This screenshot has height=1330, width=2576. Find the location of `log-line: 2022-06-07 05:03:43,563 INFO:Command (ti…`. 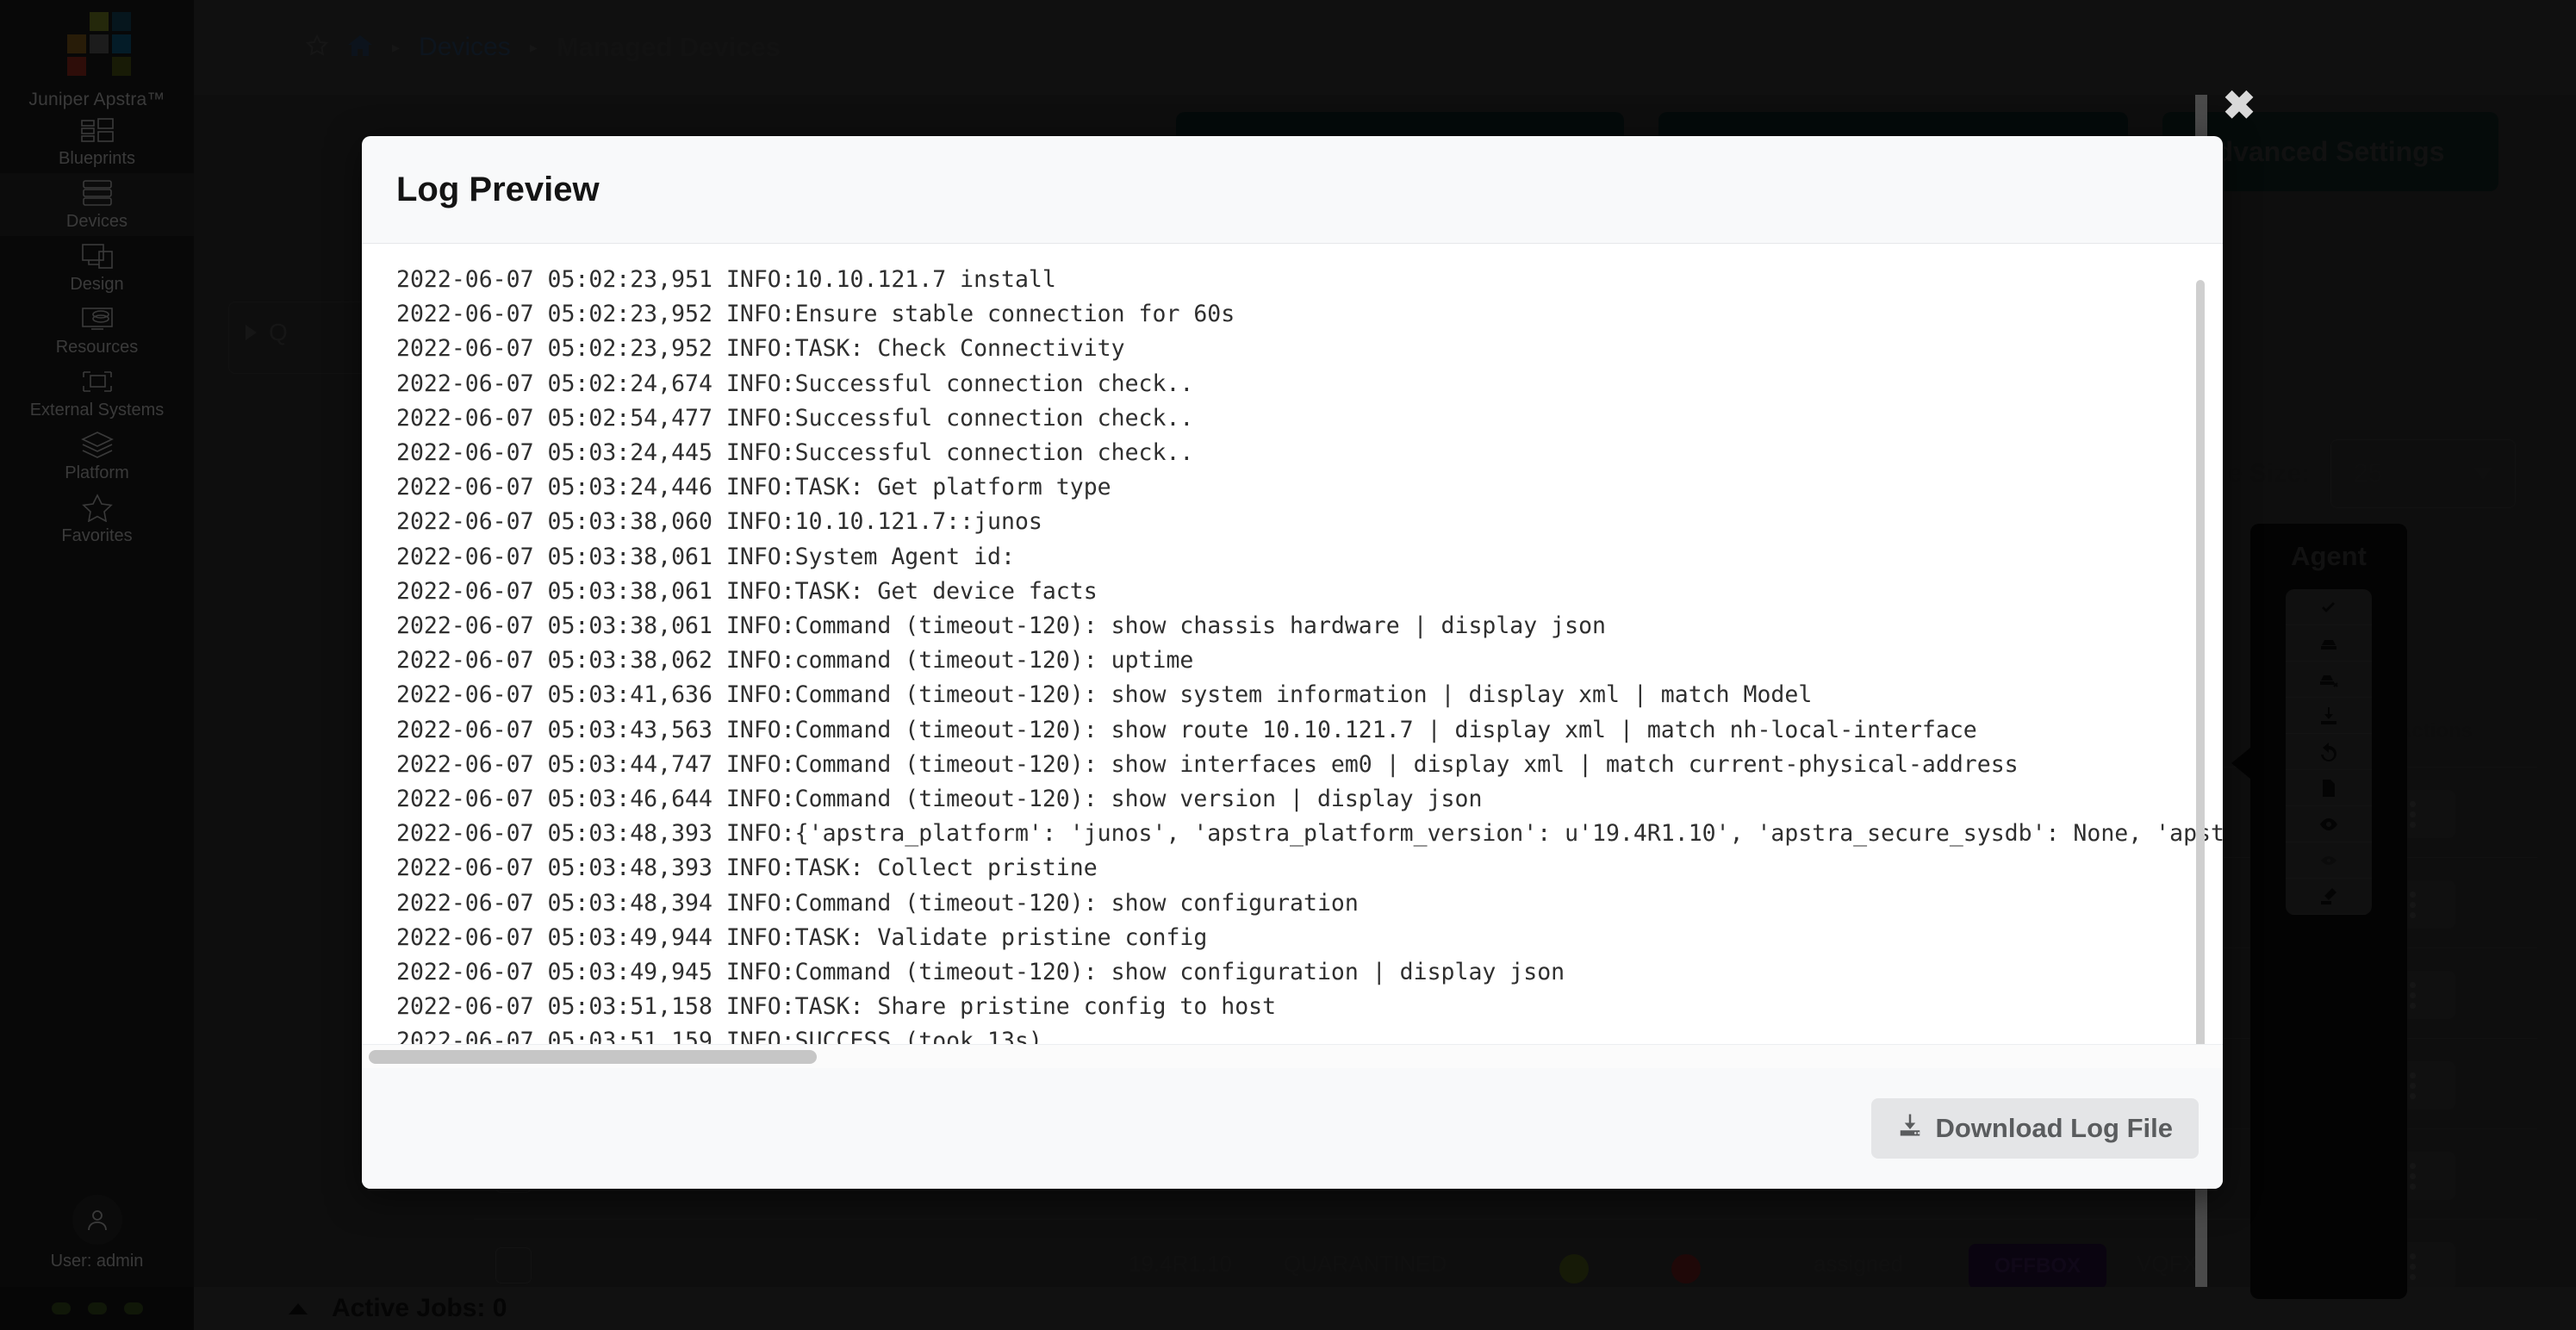

log-line: 2022-06-07 05:03:43,563 INFO:Command (ti… is located at coordinates (1186, 729).